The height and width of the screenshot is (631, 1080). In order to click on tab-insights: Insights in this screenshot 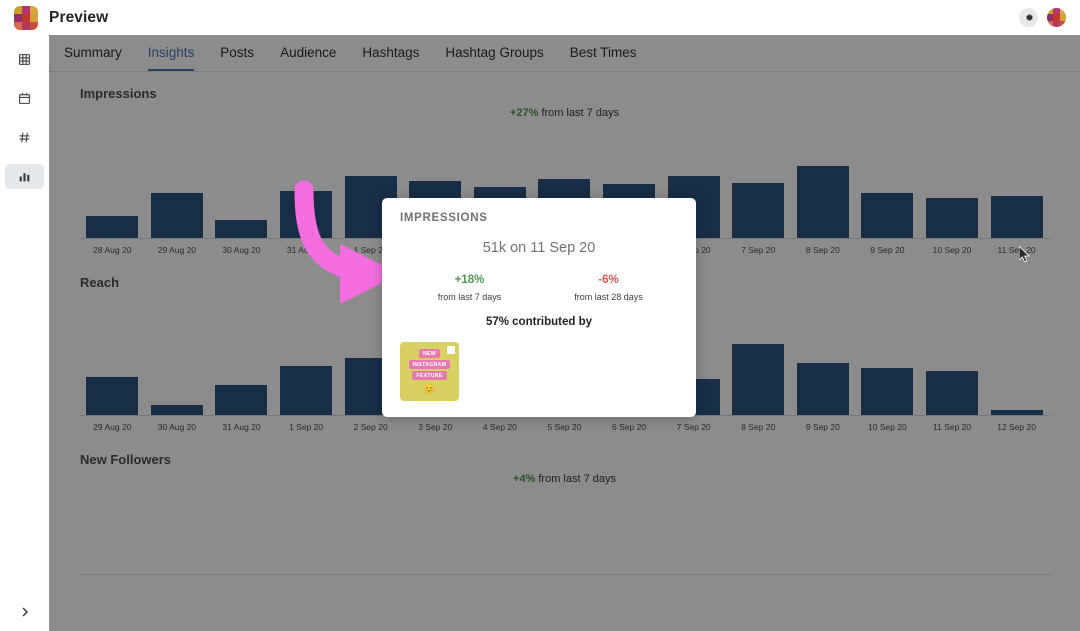, I will do `click(171, 58)`.